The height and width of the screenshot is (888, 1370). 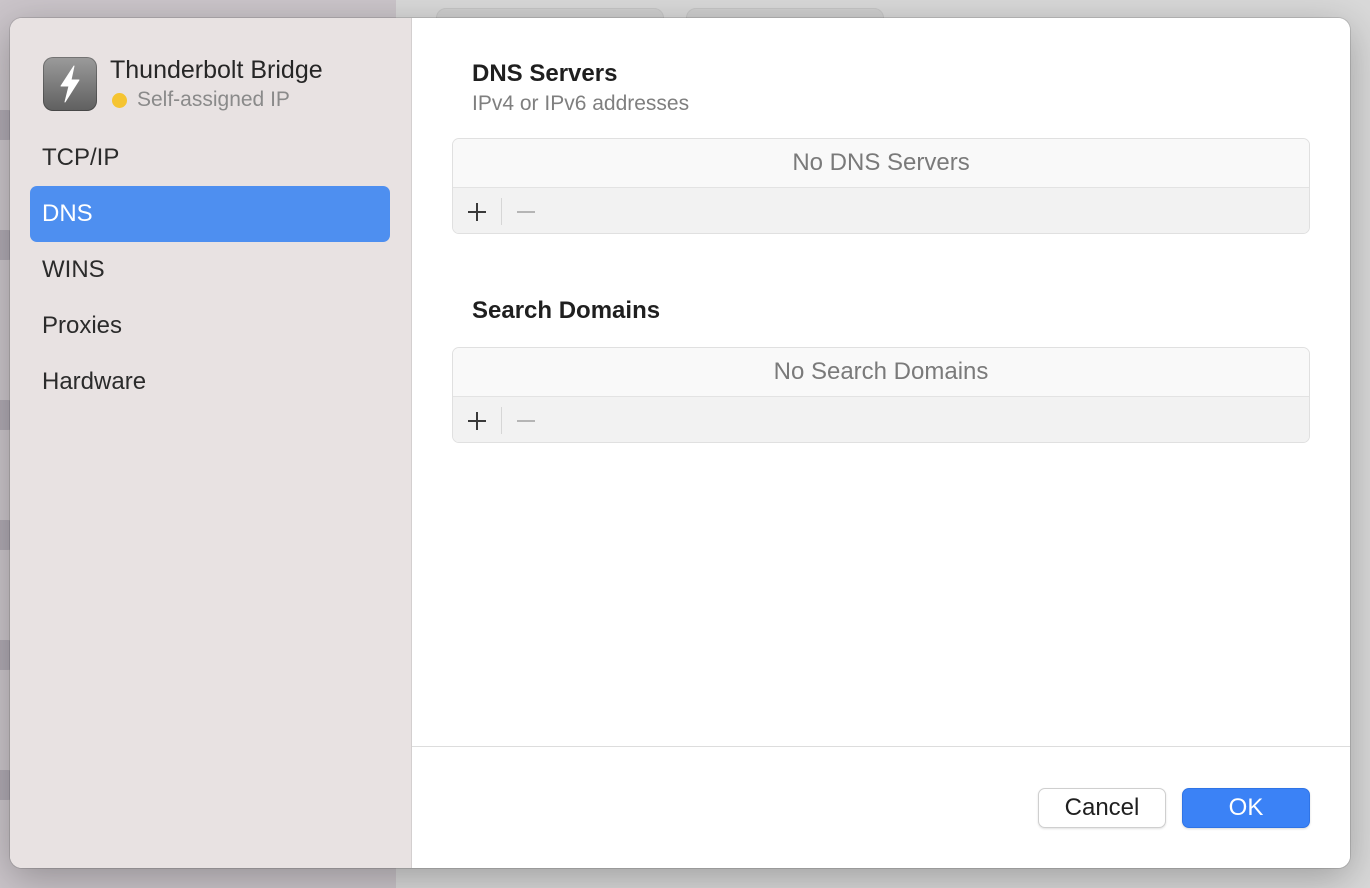 I want to click on remove-dns-server-button, so click(x=526, y=210).